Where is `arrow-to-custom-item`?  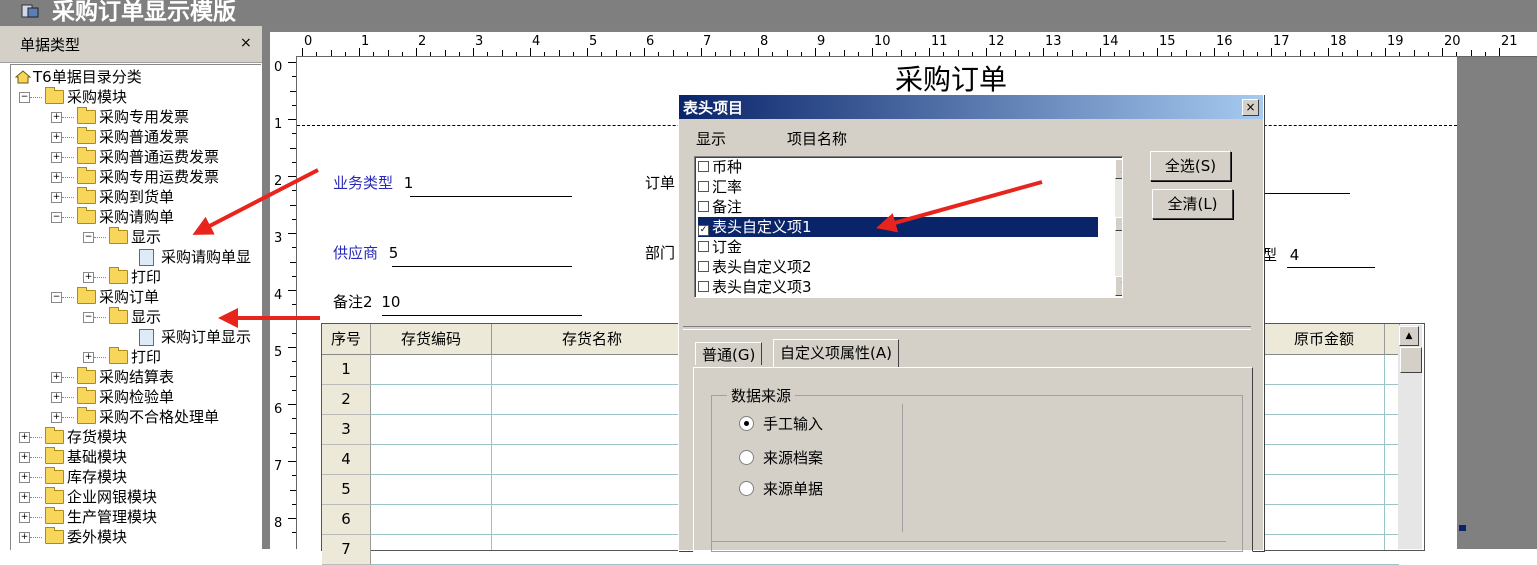 arrow-to-custom-item is located at coordinates (959, 206).